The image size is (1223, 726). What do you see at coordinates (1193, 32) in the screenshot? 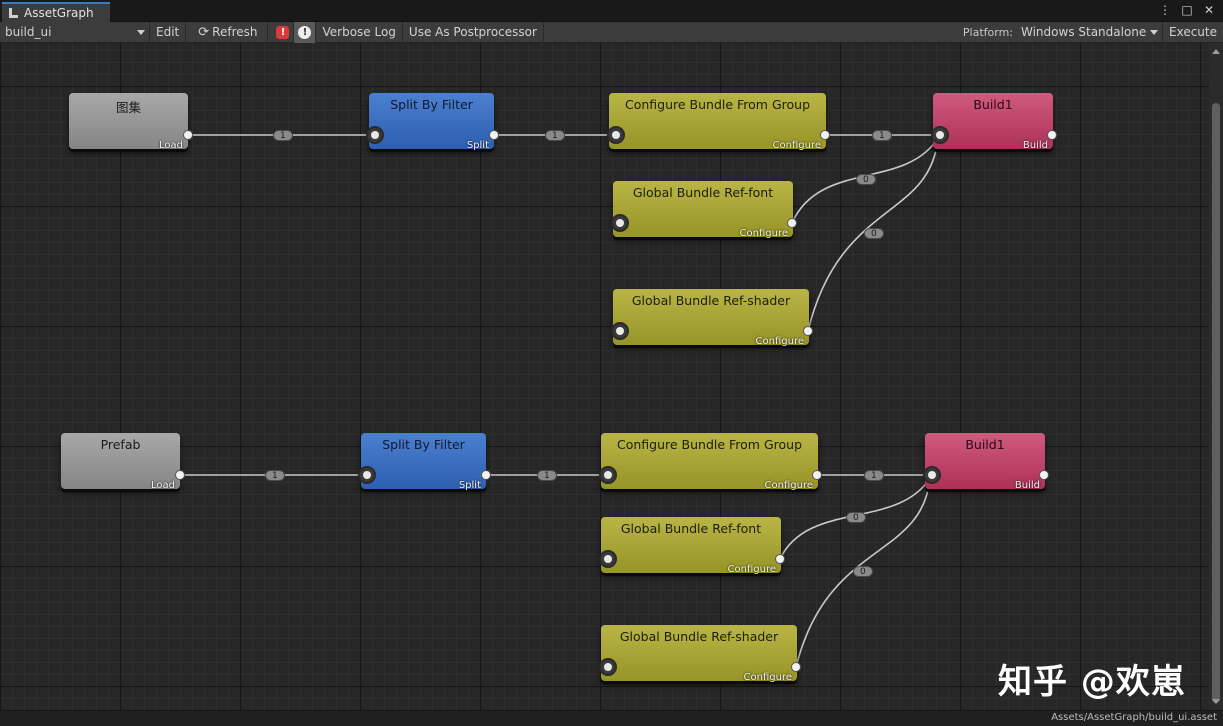
I see `execute-button: Execute` at bounding box center [1193, 32].